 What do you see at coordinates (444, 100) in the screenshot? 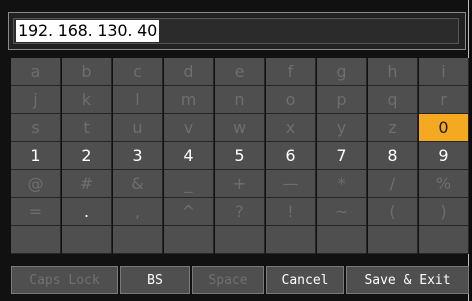
I see `key-r: r` at bounding box center [444, 100].